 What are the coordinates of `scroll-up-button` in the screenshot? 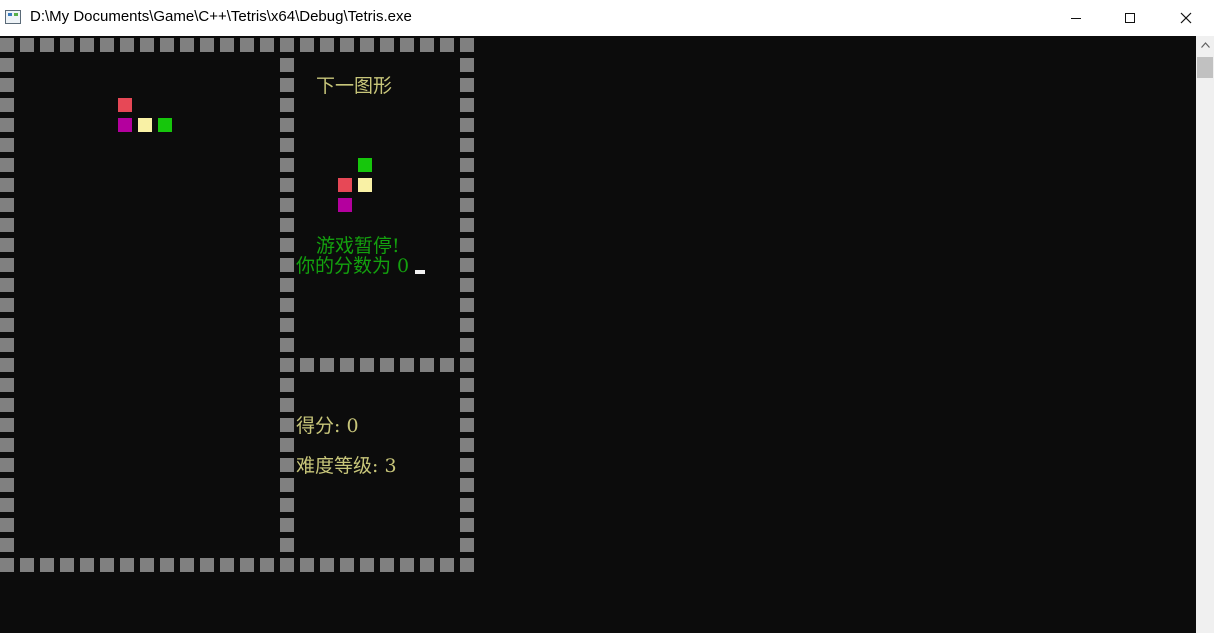 It's located at (1205, 45).